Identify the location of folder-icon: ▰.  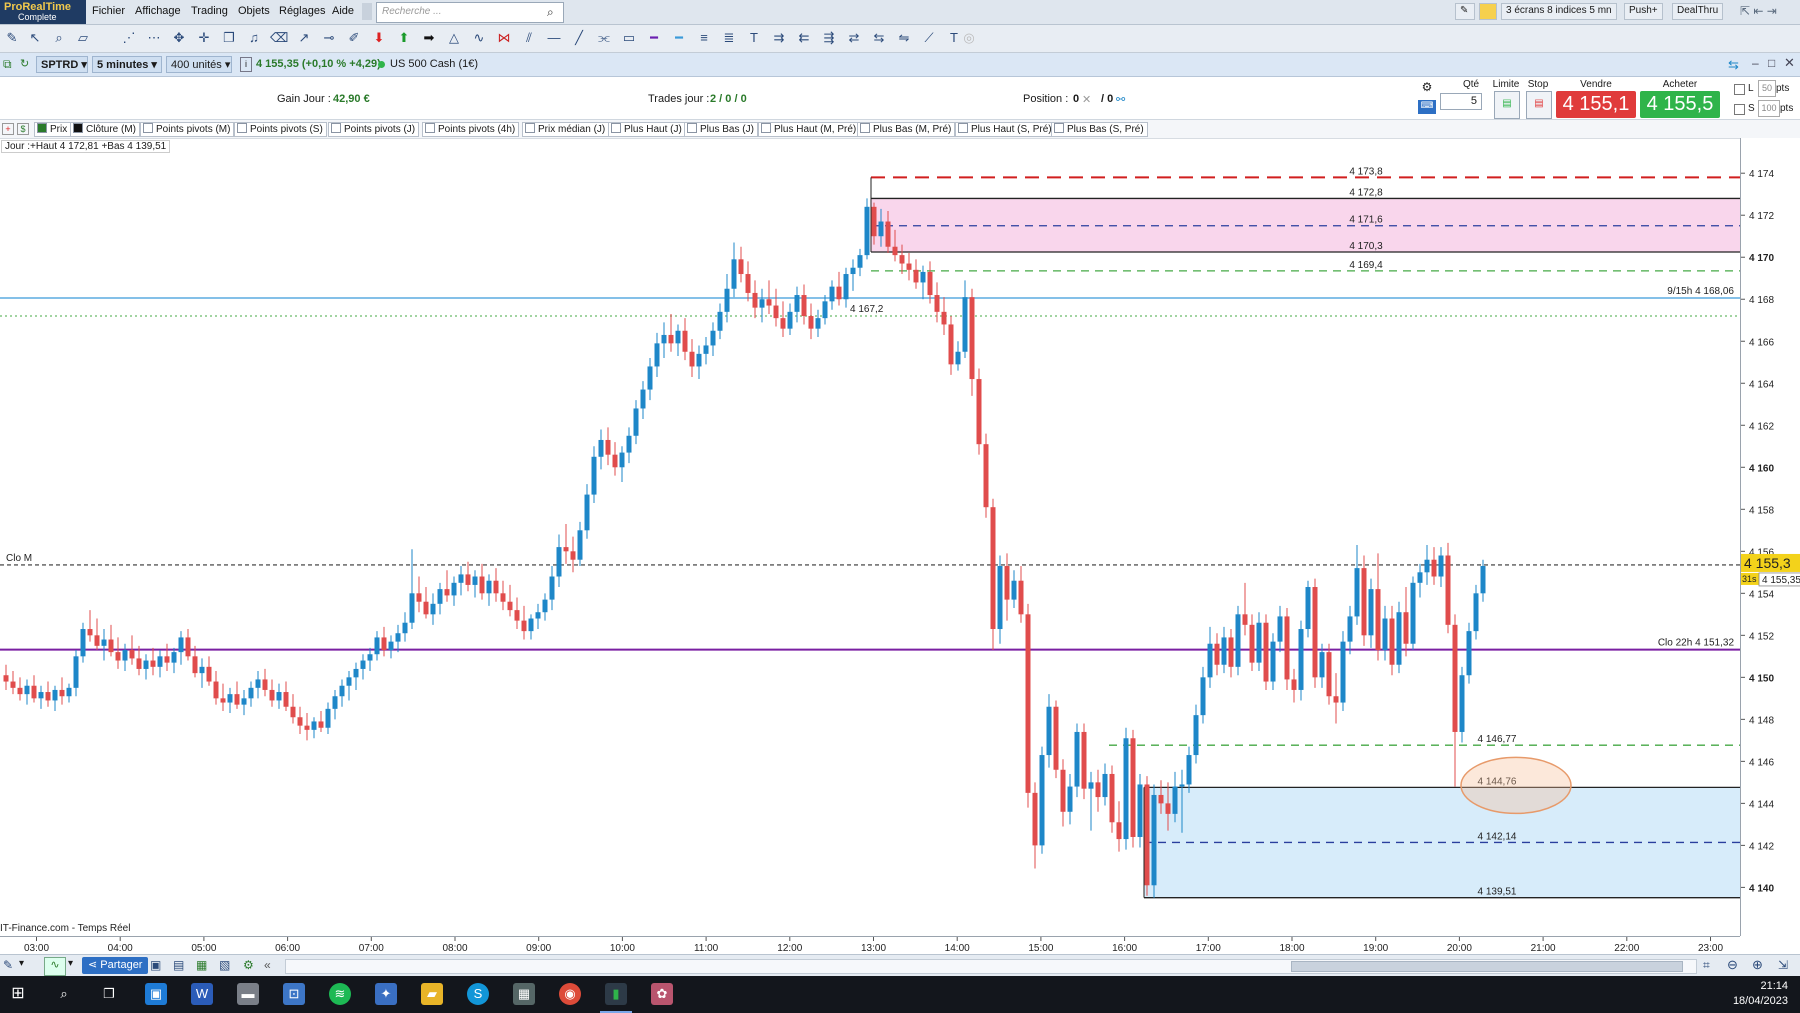
(432, 994).